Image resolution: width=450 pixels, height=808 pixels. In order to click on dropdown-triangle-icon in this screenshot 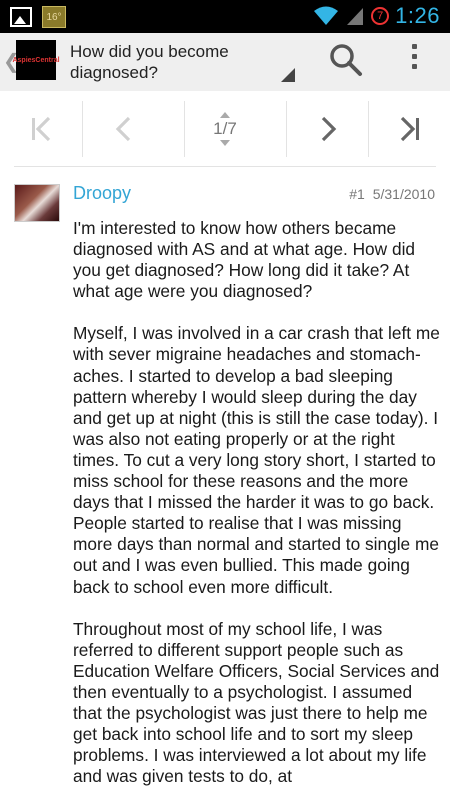, I will do `click(288, 75)`.